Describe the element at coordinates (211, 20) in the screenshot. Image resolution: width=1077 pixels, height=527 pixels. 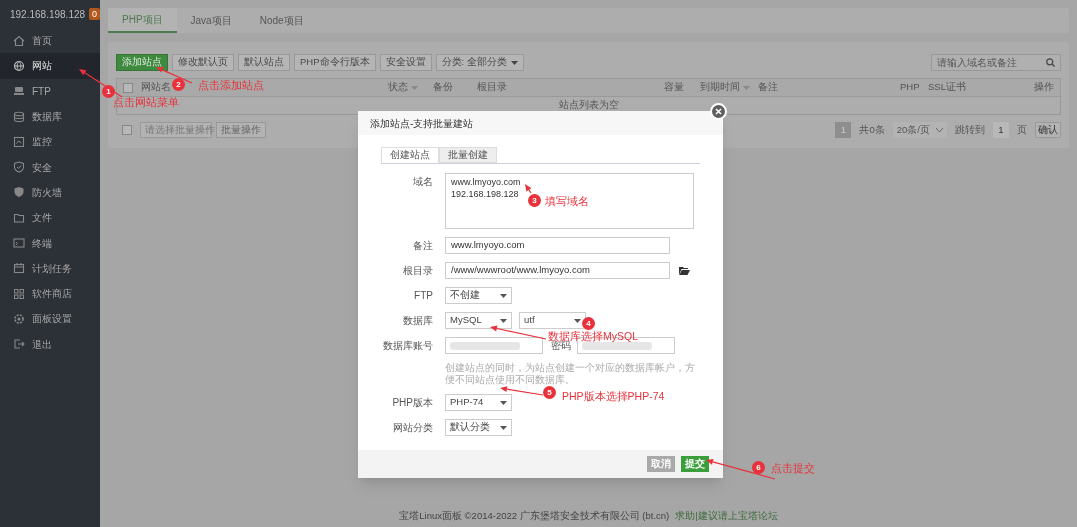
I see `tab: Java项目` at that location.